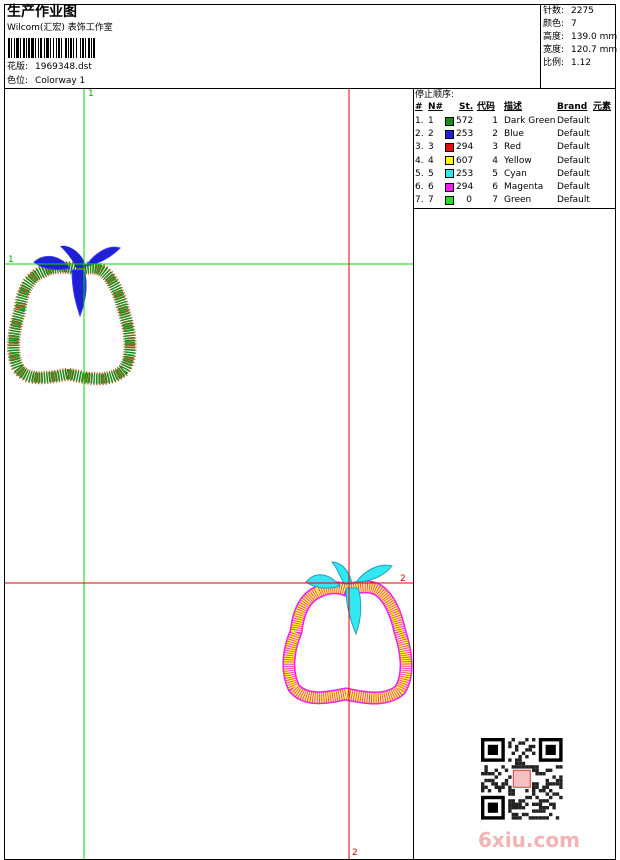 Image resolution: width=620 pixels, height=860 pixels. Describe the element at coordinates (529, 840) in the screenshot. I see `watermark-text: 6xiu.com` at that location.